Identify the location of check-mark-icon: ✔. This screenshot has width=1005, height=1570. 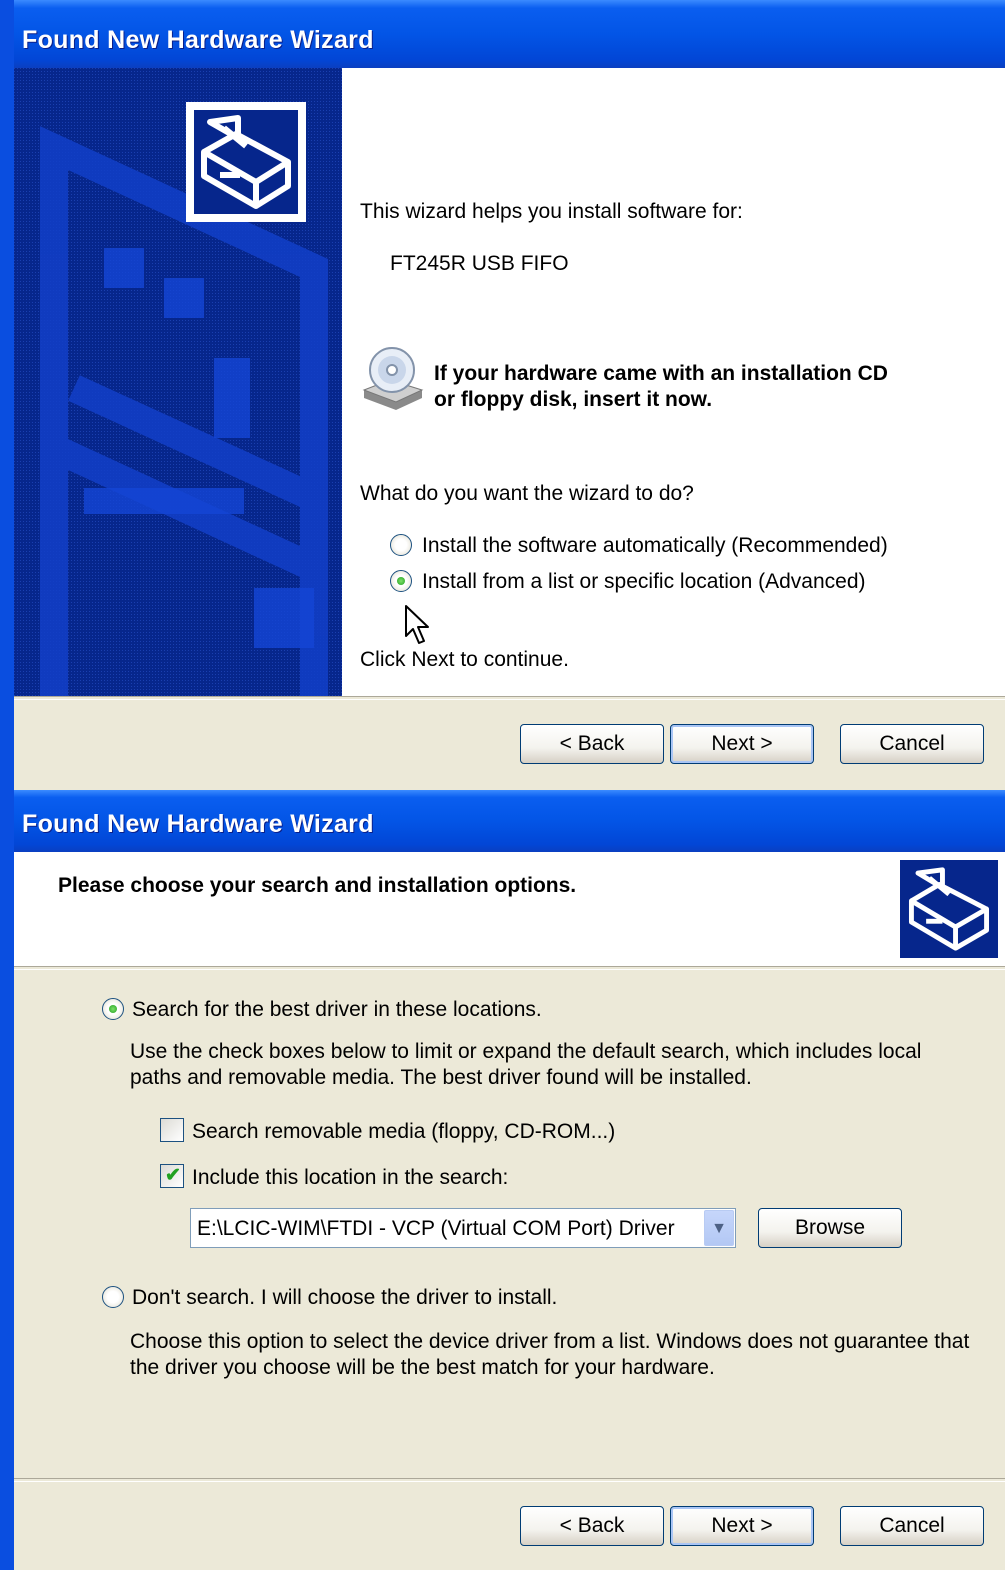
(173, 1175).